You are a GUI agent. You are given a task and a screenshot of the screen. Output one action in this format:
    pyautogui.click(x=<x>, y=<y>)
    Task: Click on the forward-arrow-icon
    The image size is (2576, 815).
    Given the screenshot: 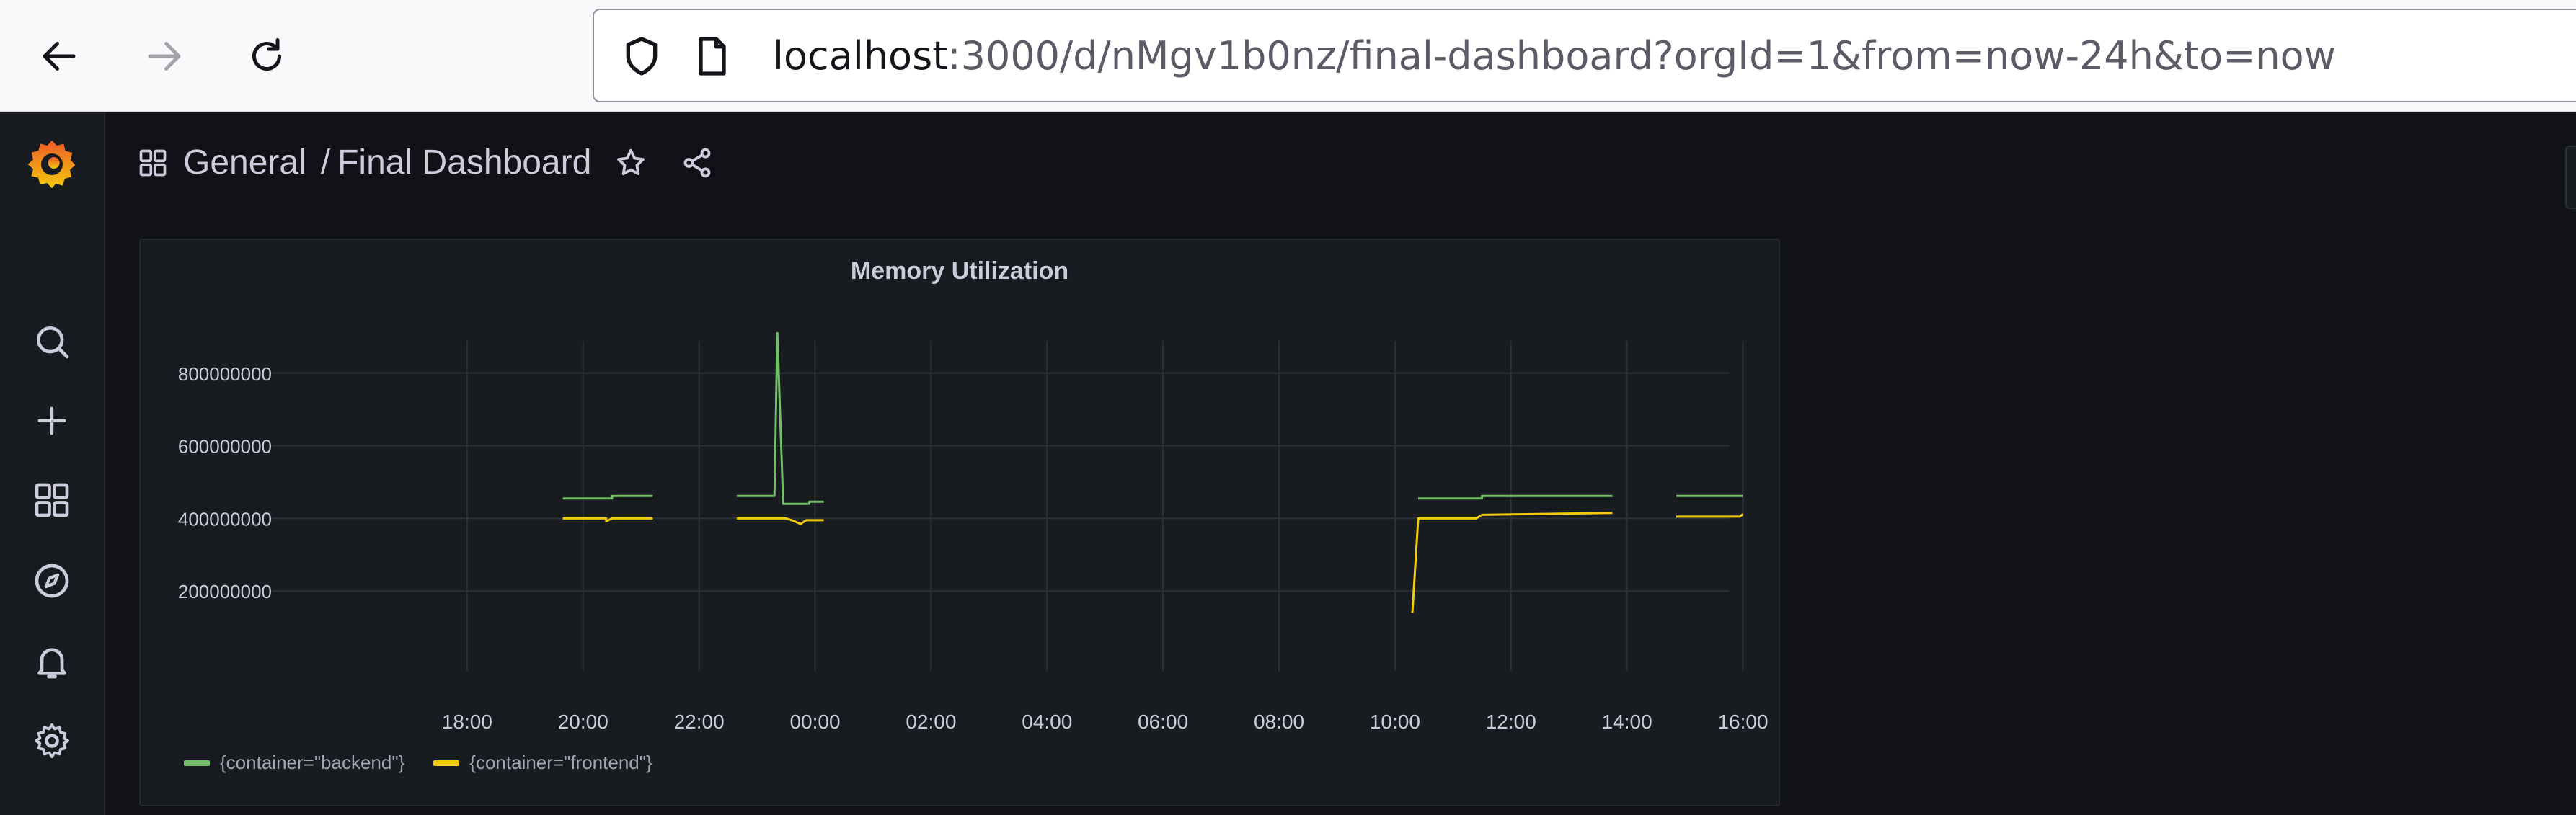 What is the action you would take?
    pyautogui.click(x=164, y=56)
    